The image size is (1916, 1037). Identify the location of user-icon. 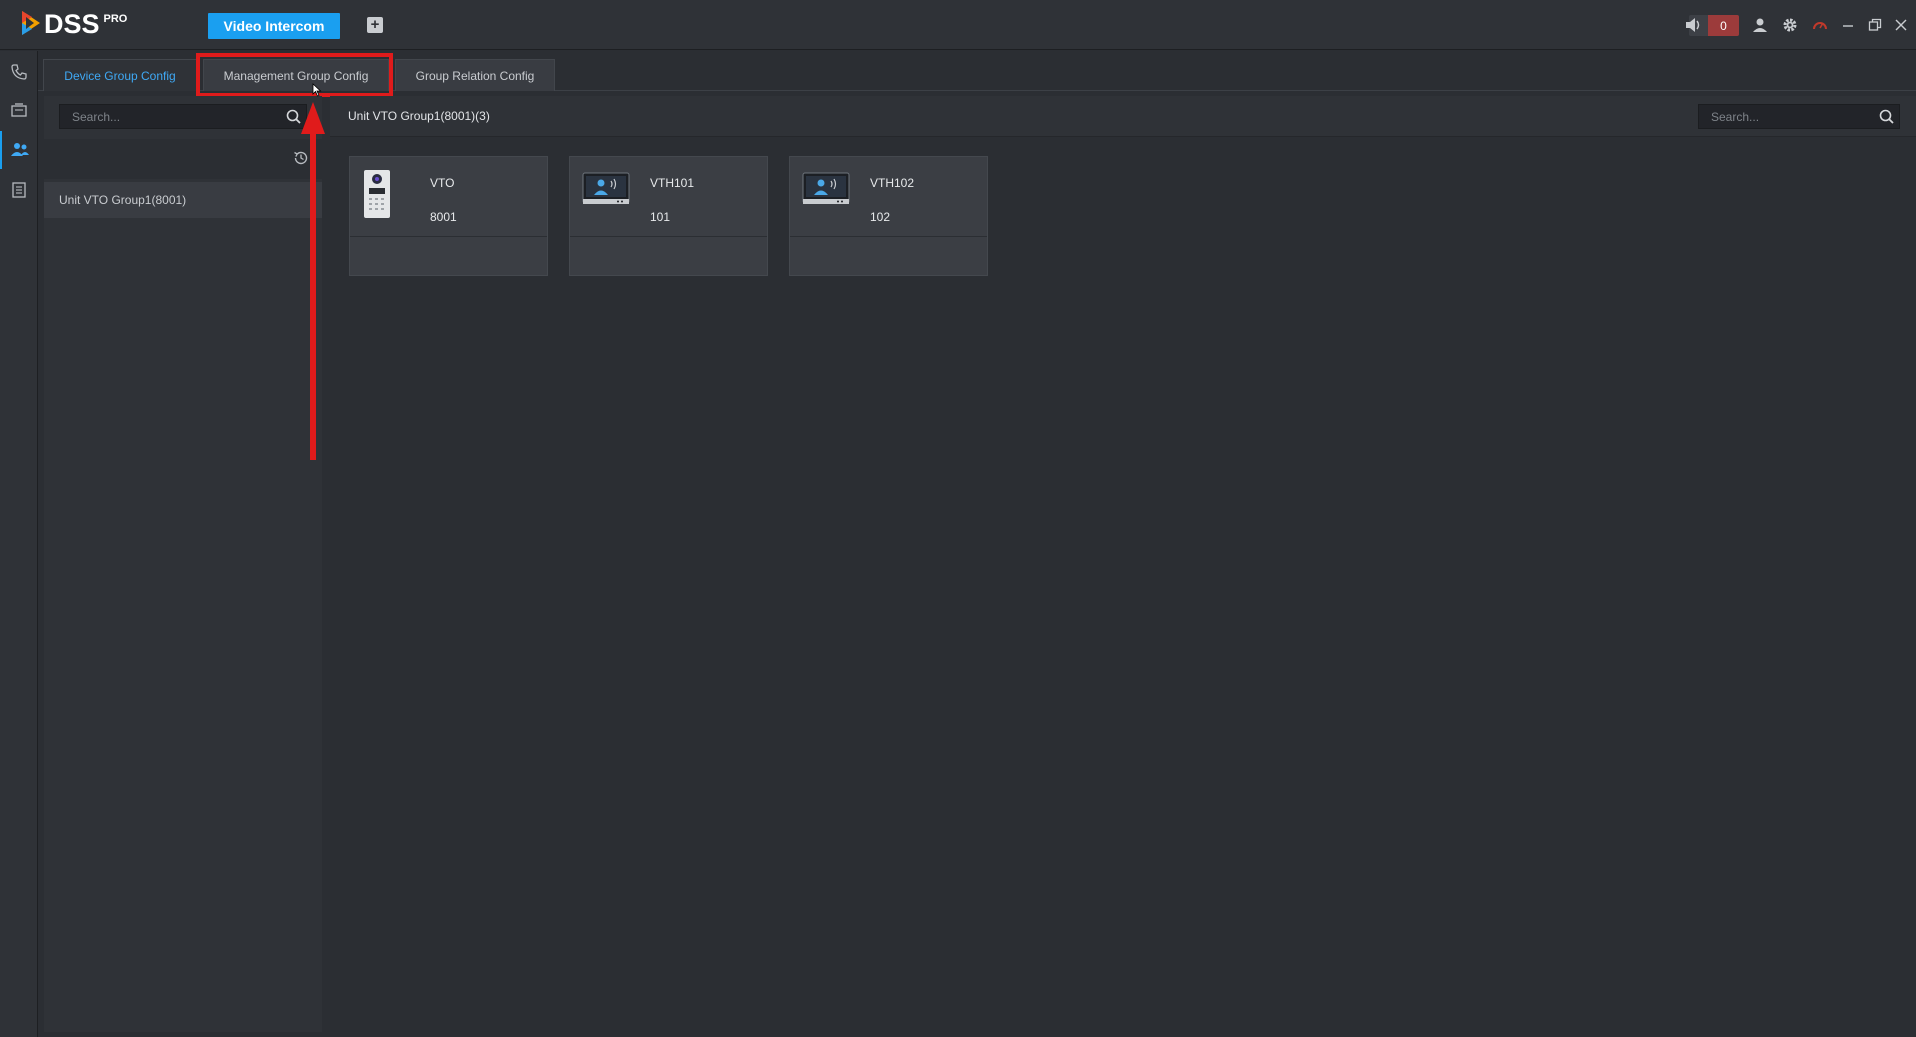
(1760, 25).